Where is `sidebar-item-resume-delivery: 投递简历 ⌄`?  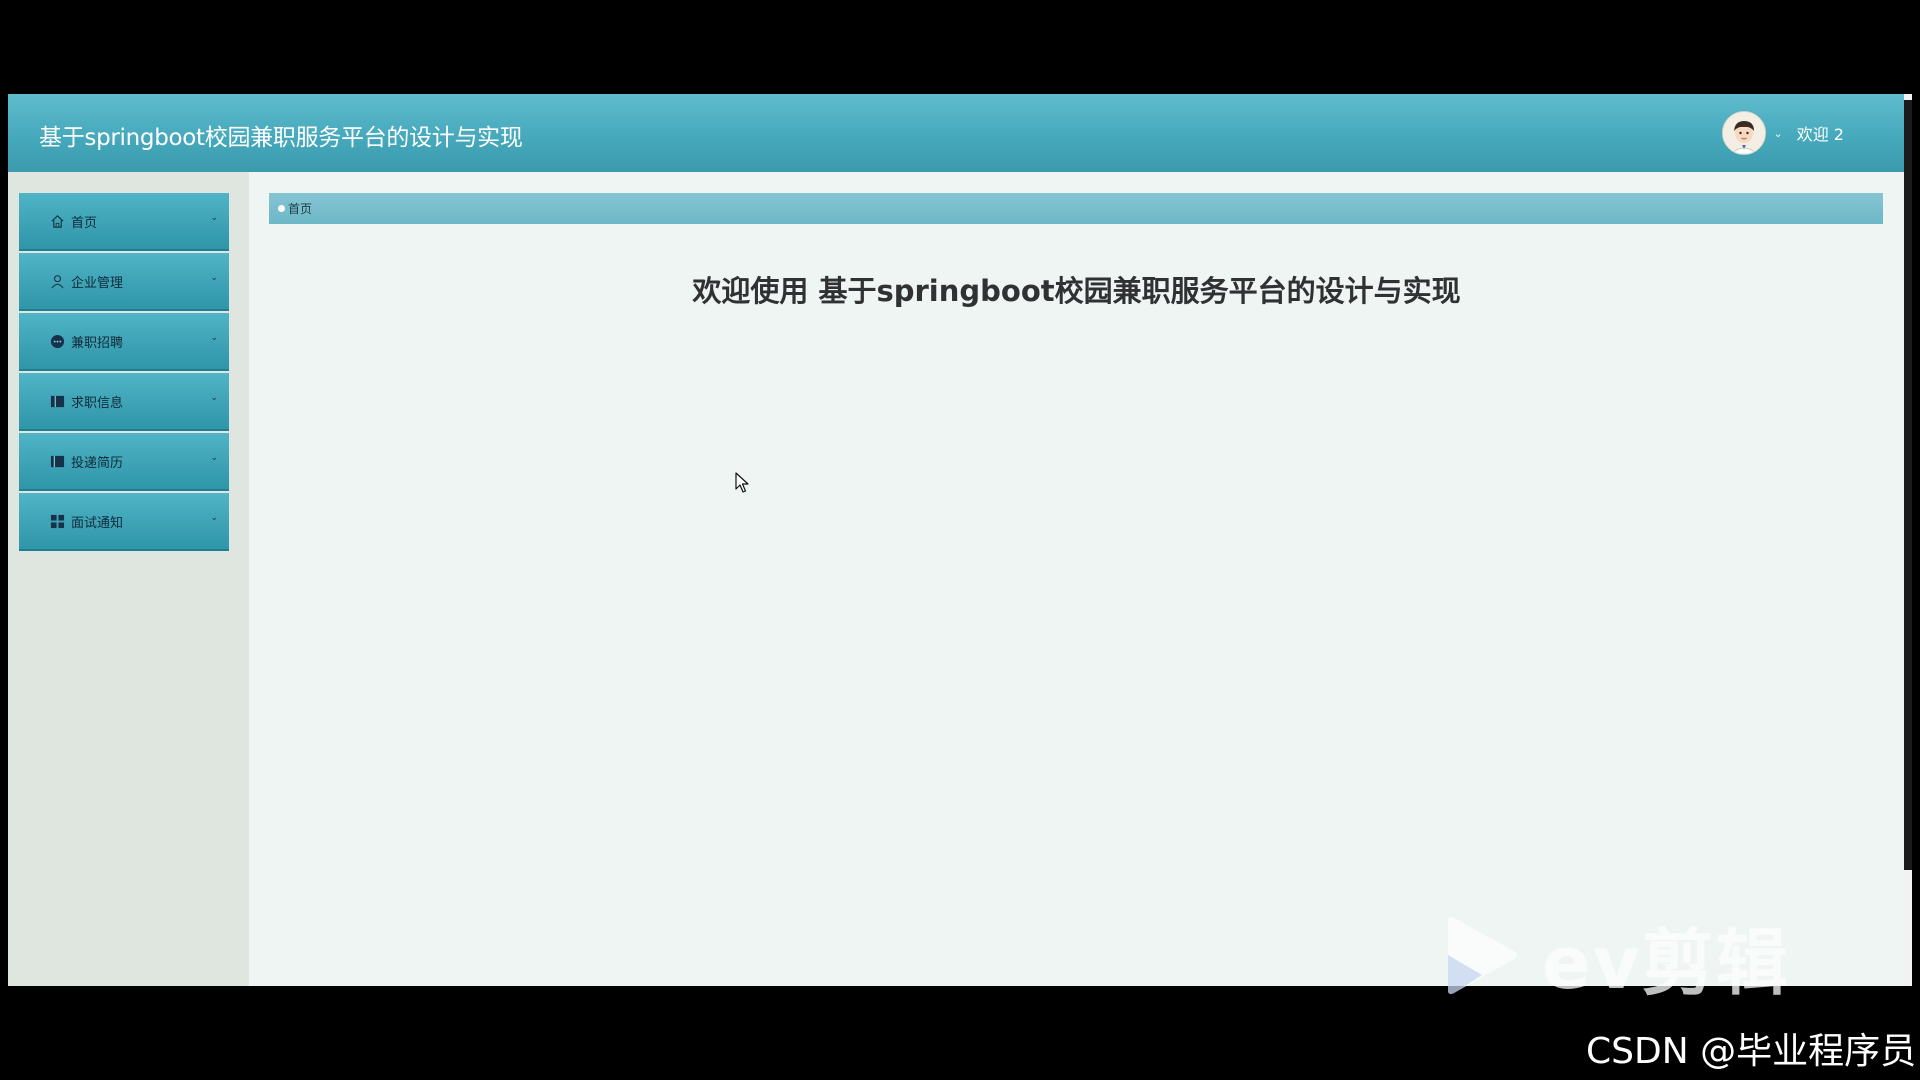
sidebar-item-resume-delivery: 投递简历 ⌄ is located at coordinates (124, 462).